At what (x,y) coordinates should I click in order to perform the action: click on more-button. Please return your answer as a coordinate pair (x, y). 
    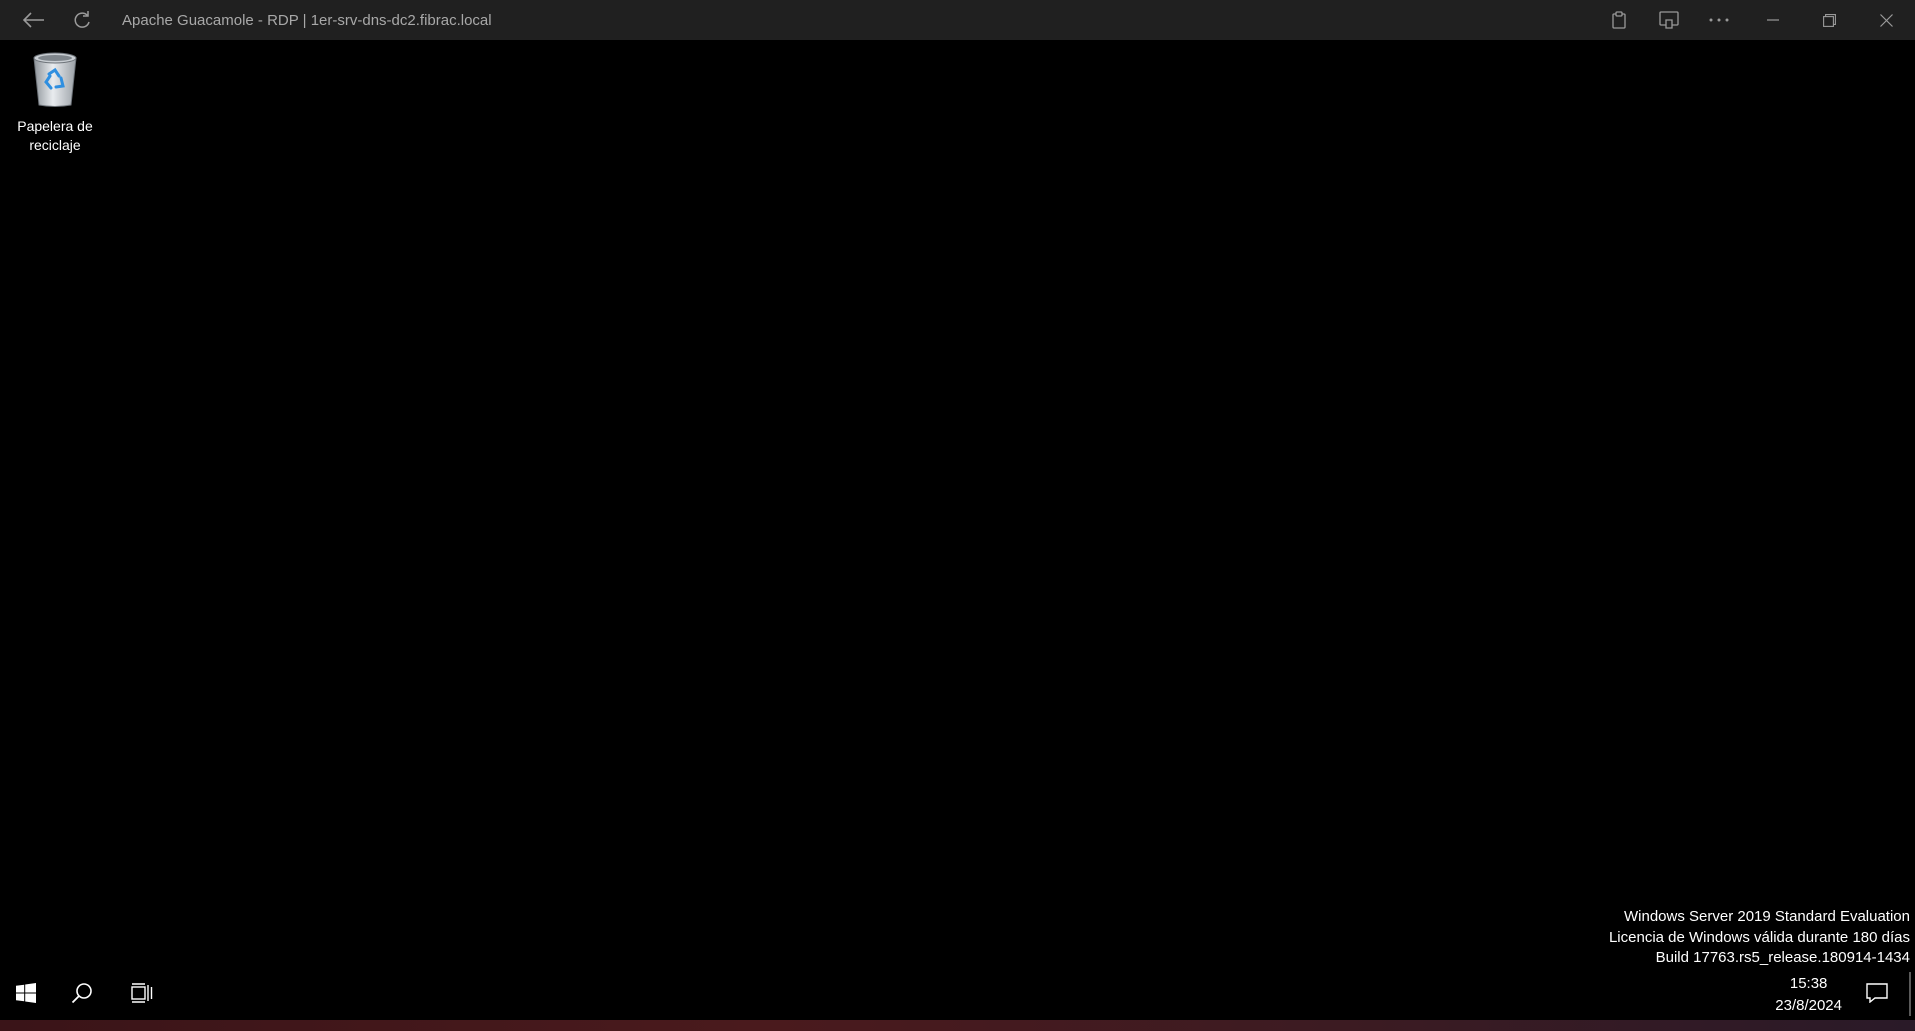
    Looking at the image, I should click on (1719, 20).